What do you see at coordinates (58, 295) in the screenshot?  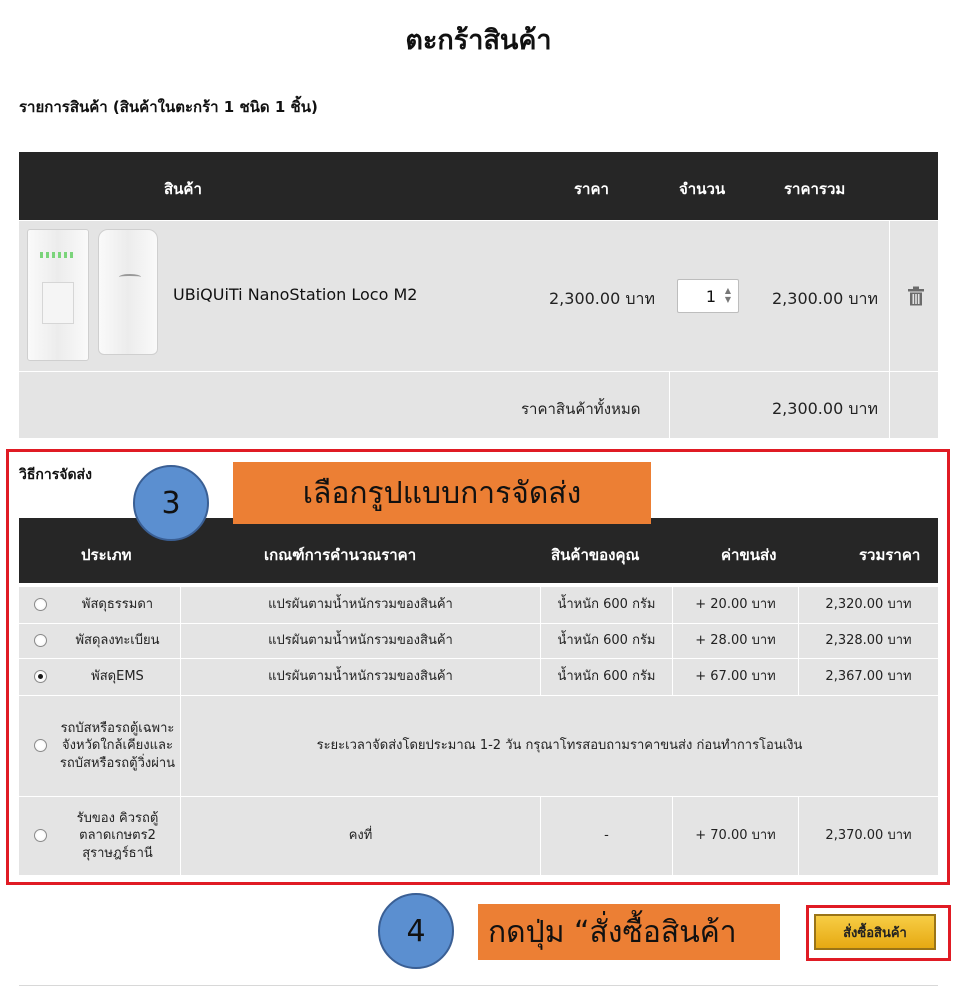 I see `product-image` at bounding box center [58, 295].